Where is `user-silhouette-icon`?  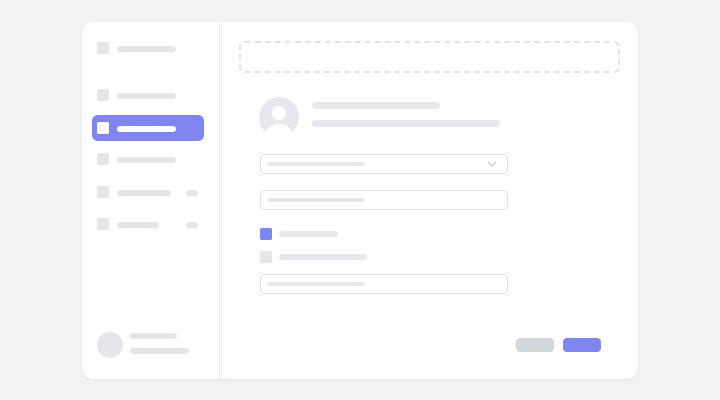
user-silhouette-icon is located at coordinates (279, 121).